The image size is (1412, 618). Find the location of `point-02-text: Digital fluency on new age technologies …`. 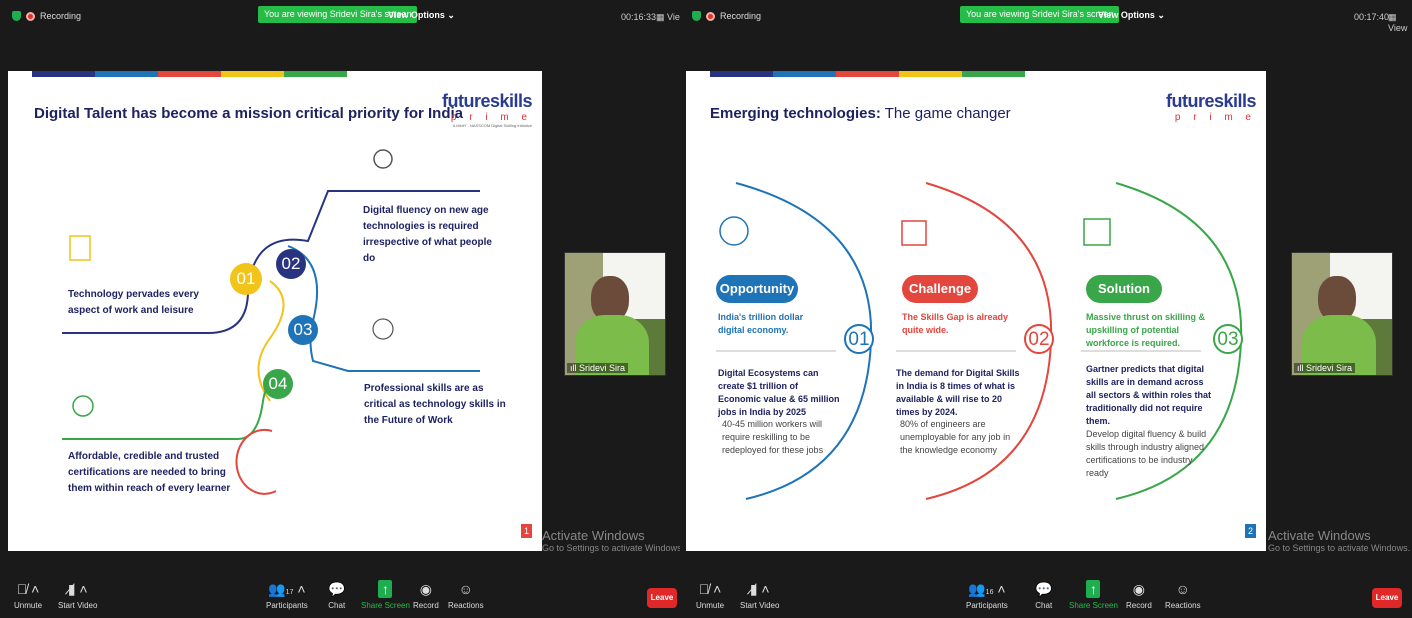

point-02-text: Digital fluency on new age technologies … is located at coordinates (427, 234).